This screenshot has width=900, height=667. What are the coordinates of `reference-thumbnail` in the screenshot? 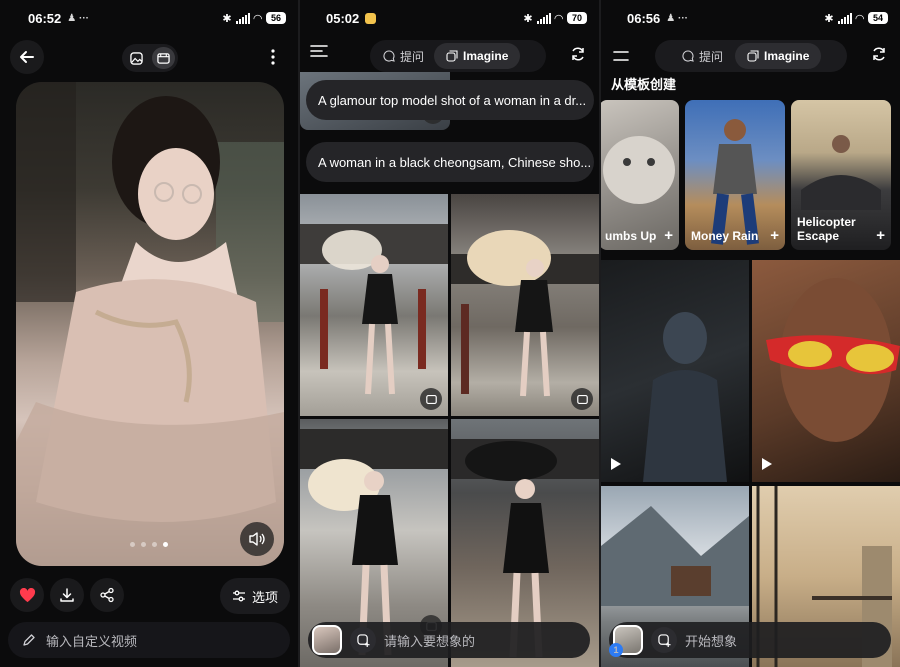 It's located at (327, 640).